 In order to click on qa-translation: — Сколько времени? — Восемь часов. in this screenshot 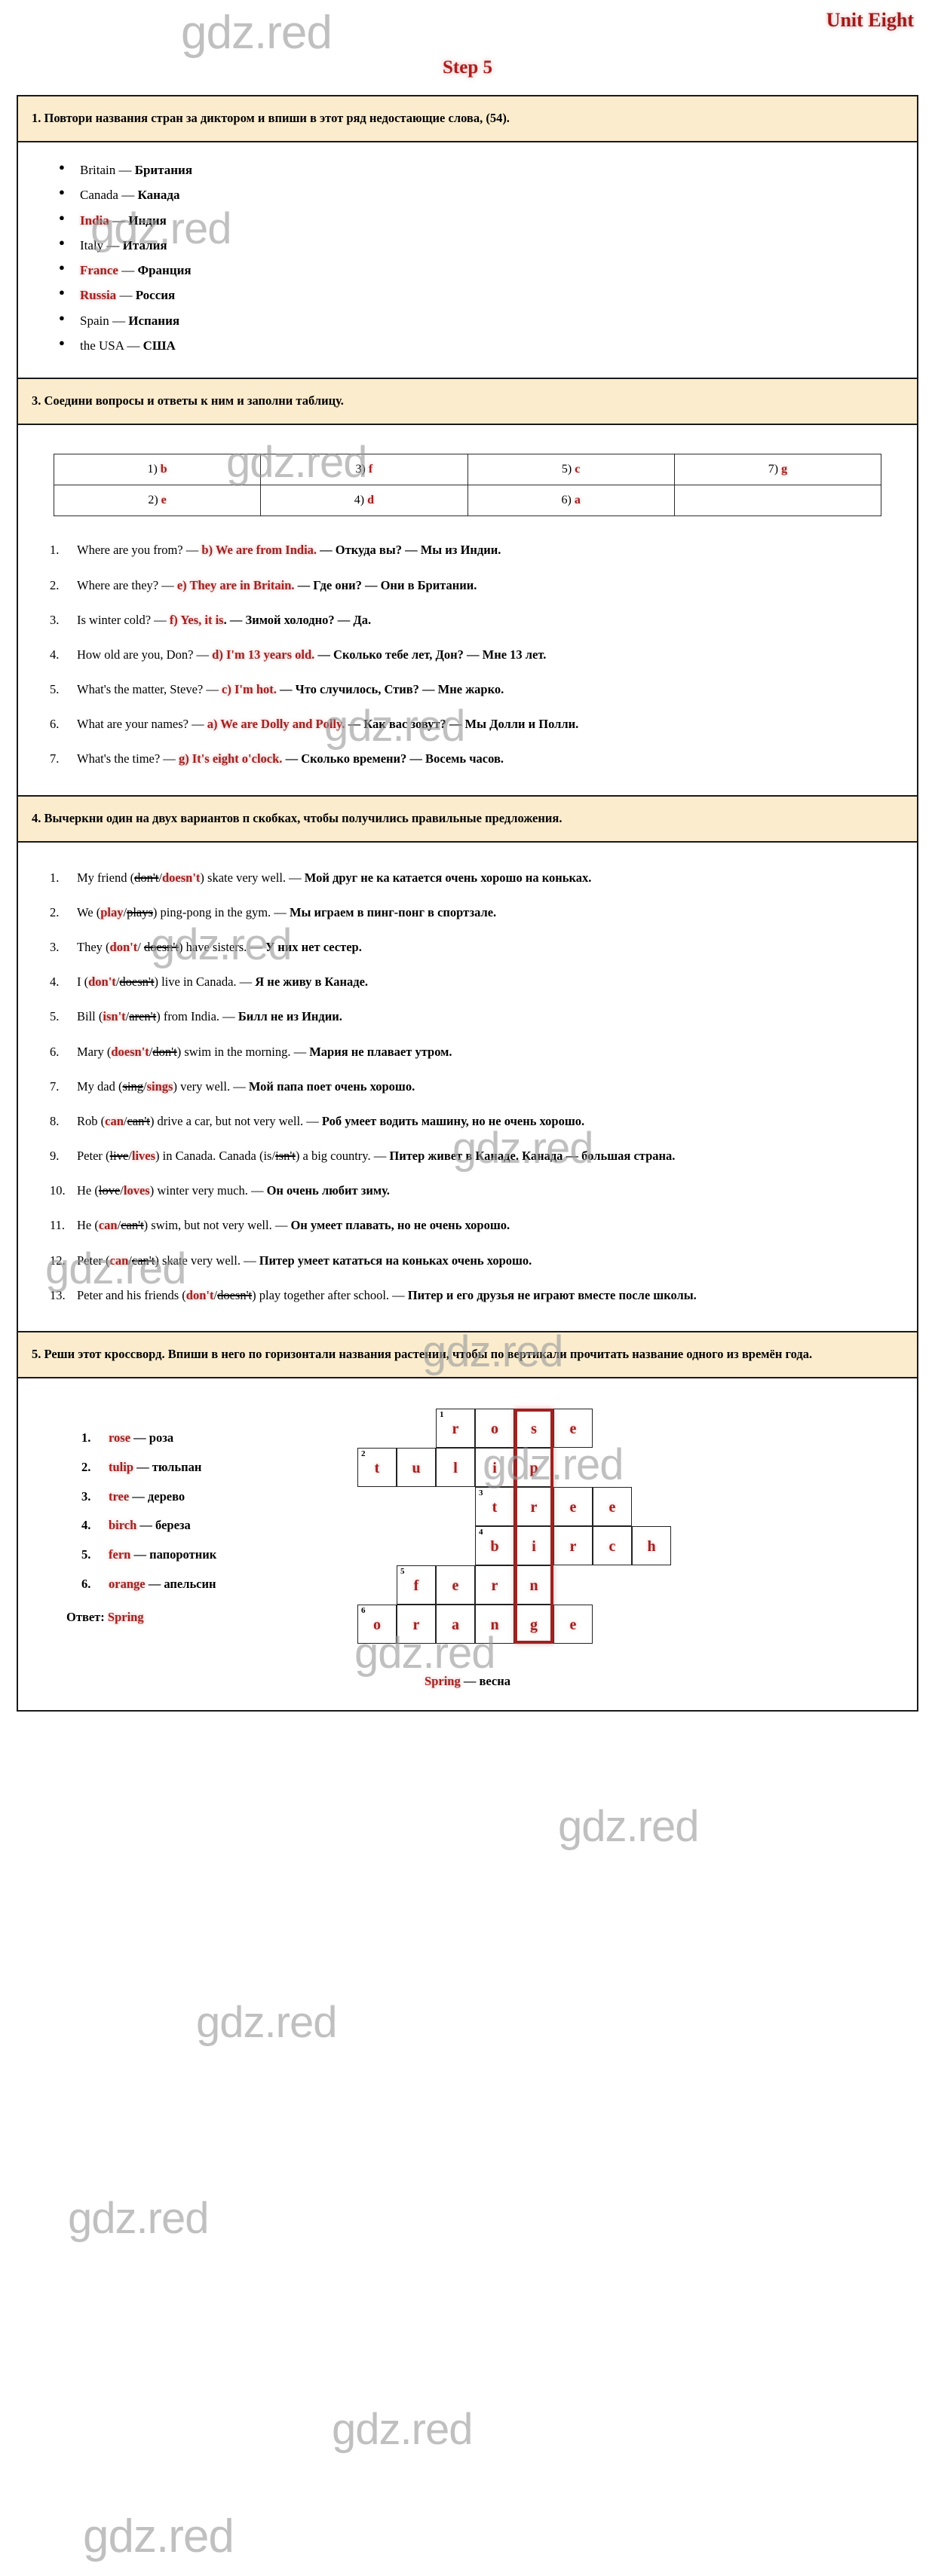, I will do `click(393, 758)`.